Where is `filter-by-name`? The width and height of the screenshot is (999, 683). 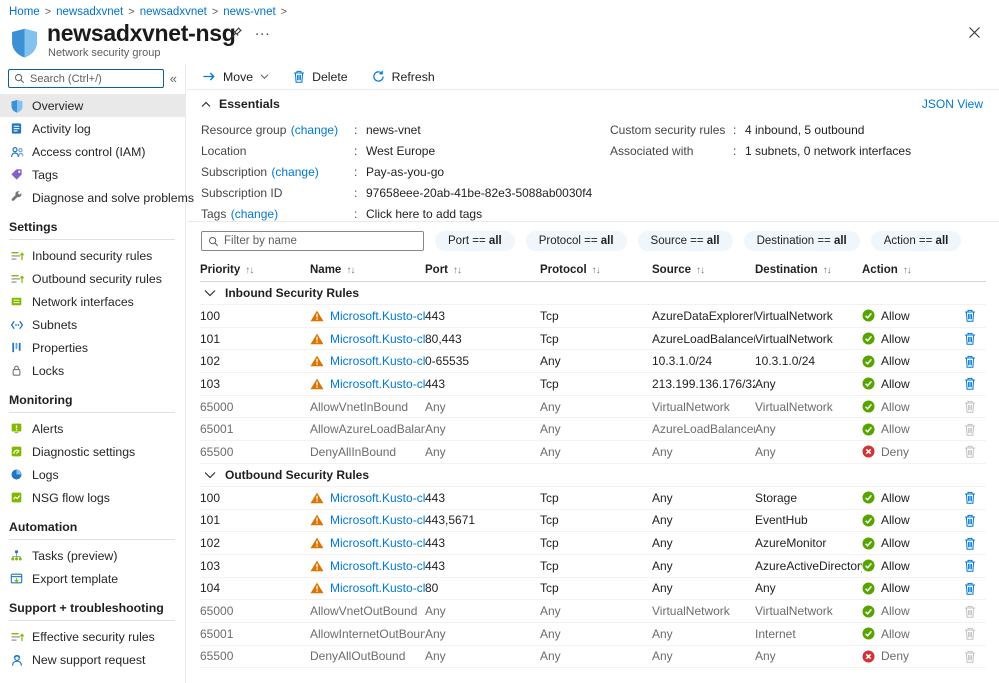 filter-by-name is located at coordinates (312, 241).